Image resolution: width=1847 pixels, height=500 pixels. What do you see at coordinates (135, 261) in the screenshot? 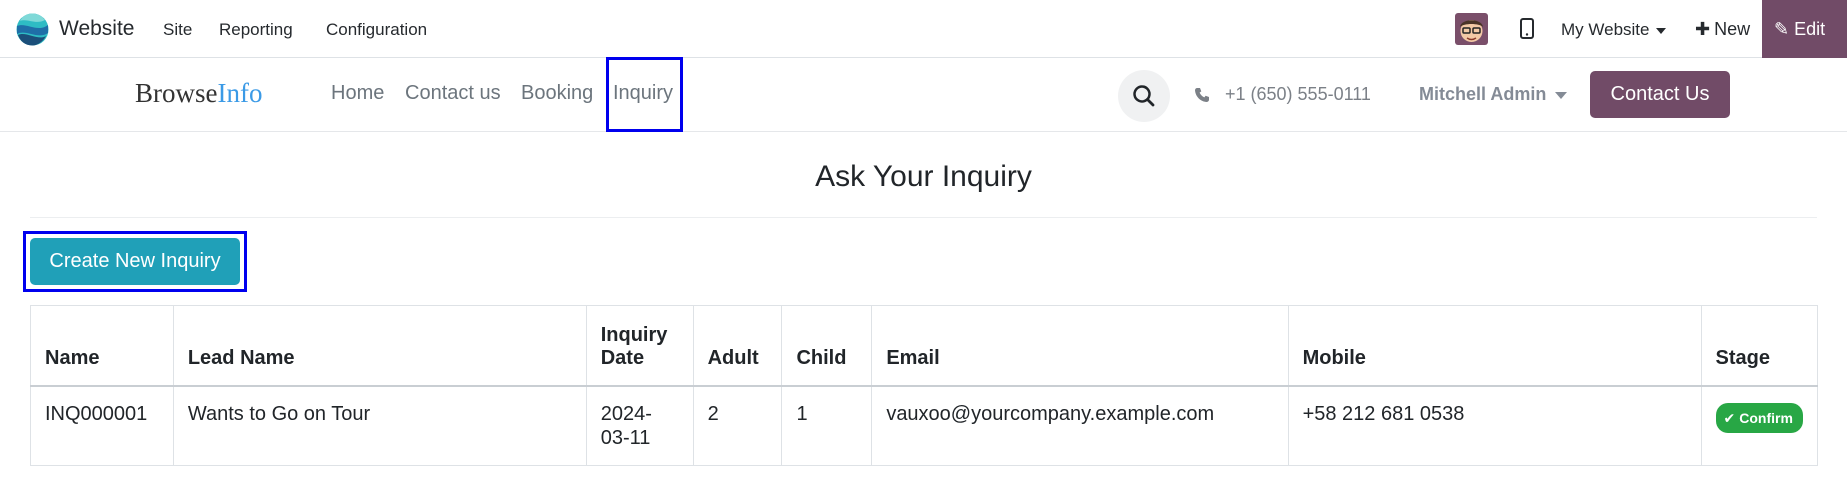
I see `highlight-box-create-button` at bounding box center [135, 261].